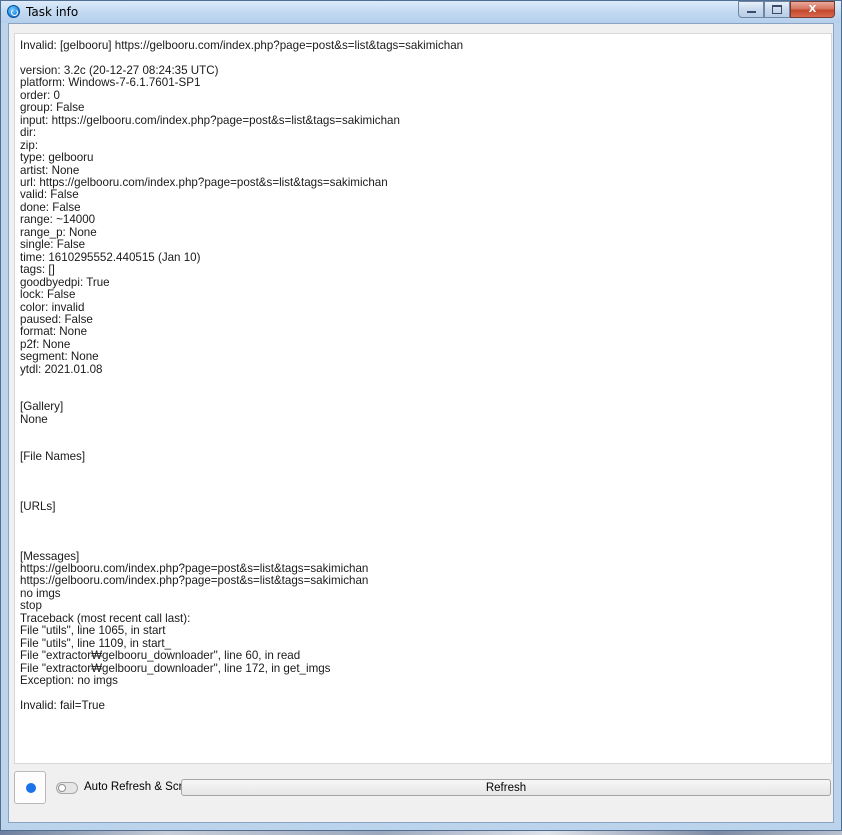 Image resolution: width=842 pixels, height=835 pixels. What do you see at coordinates (110, 83) in the screenshot?
I see `log-line: platform: Windows-7-6.1.7601-SP1` at bounding box center [110, 83].